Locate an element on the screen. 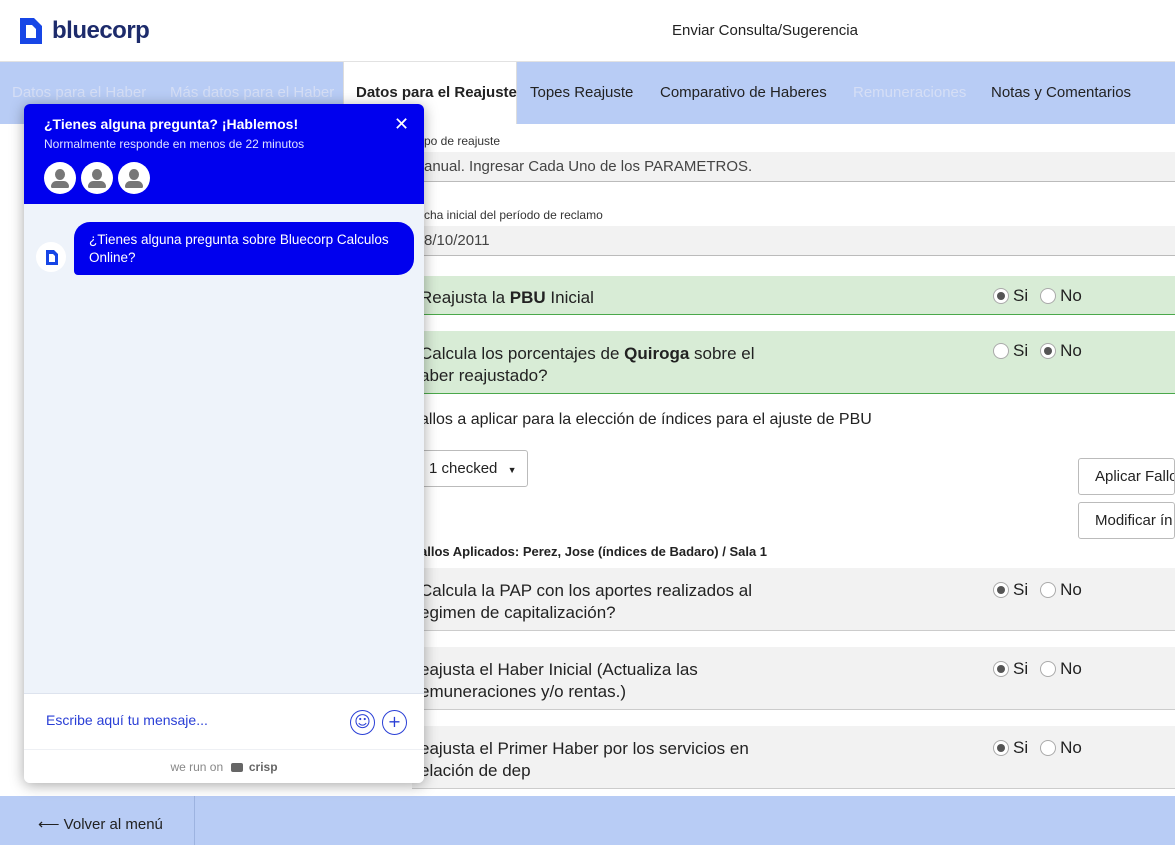 The width and height of the screenshot is (1175, 845). crisp-logo-icon is located at coordinates (236, 768).